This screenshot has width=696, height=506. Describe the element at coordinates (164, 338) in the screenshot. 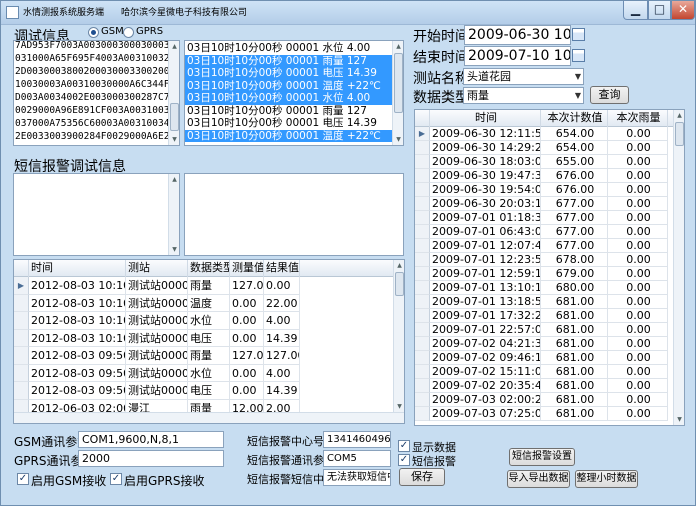

I see `table-row: 2012-08-03 10:10:00测试站00001电压0.0014.39` at that location.